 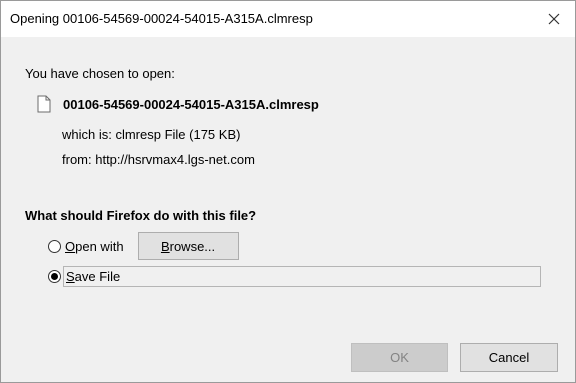 I want to click on close-button, so click(x=554, y=19).